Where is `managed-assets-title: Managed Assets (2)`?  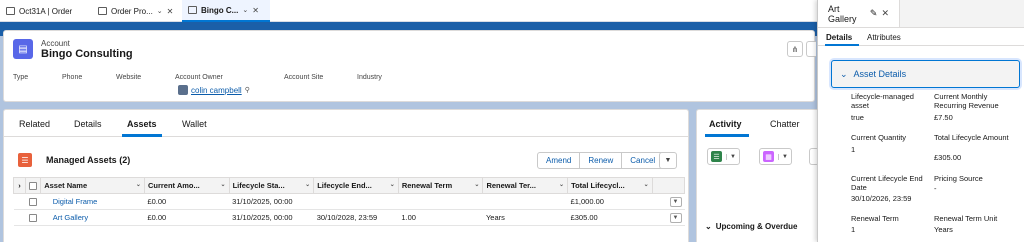
managed-assets-title: Managed Assets (2) is located at coordinates (88, 160).